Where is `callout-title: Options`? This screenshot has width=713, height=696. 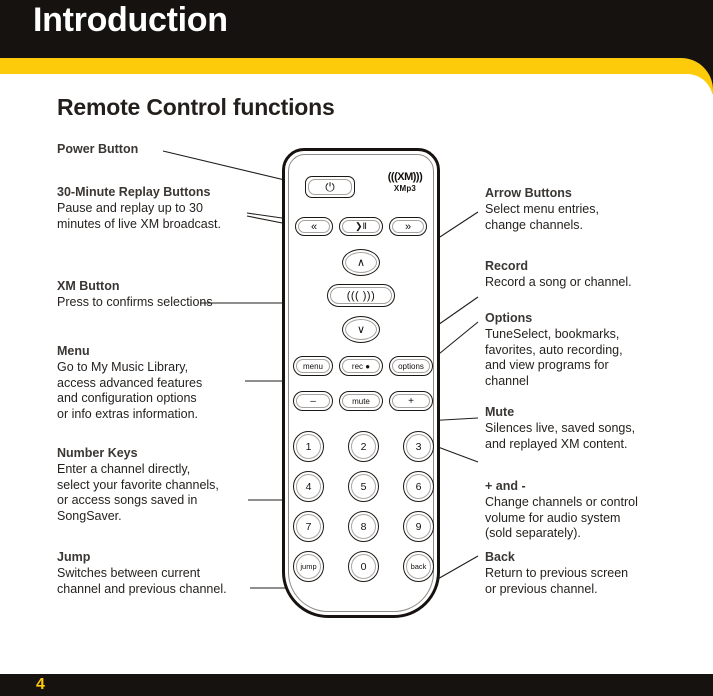
callout-title: Options is located at coordinates (509, 318).